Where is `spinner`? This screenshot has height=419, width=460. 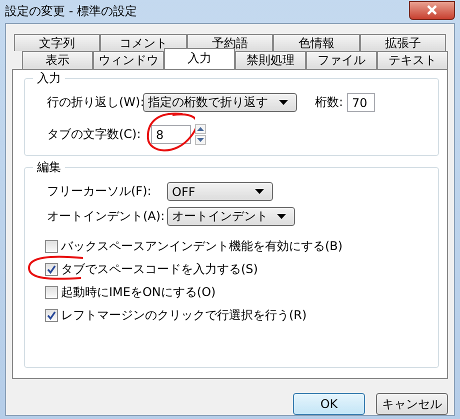
spinner is located at coordinates (200, 134).